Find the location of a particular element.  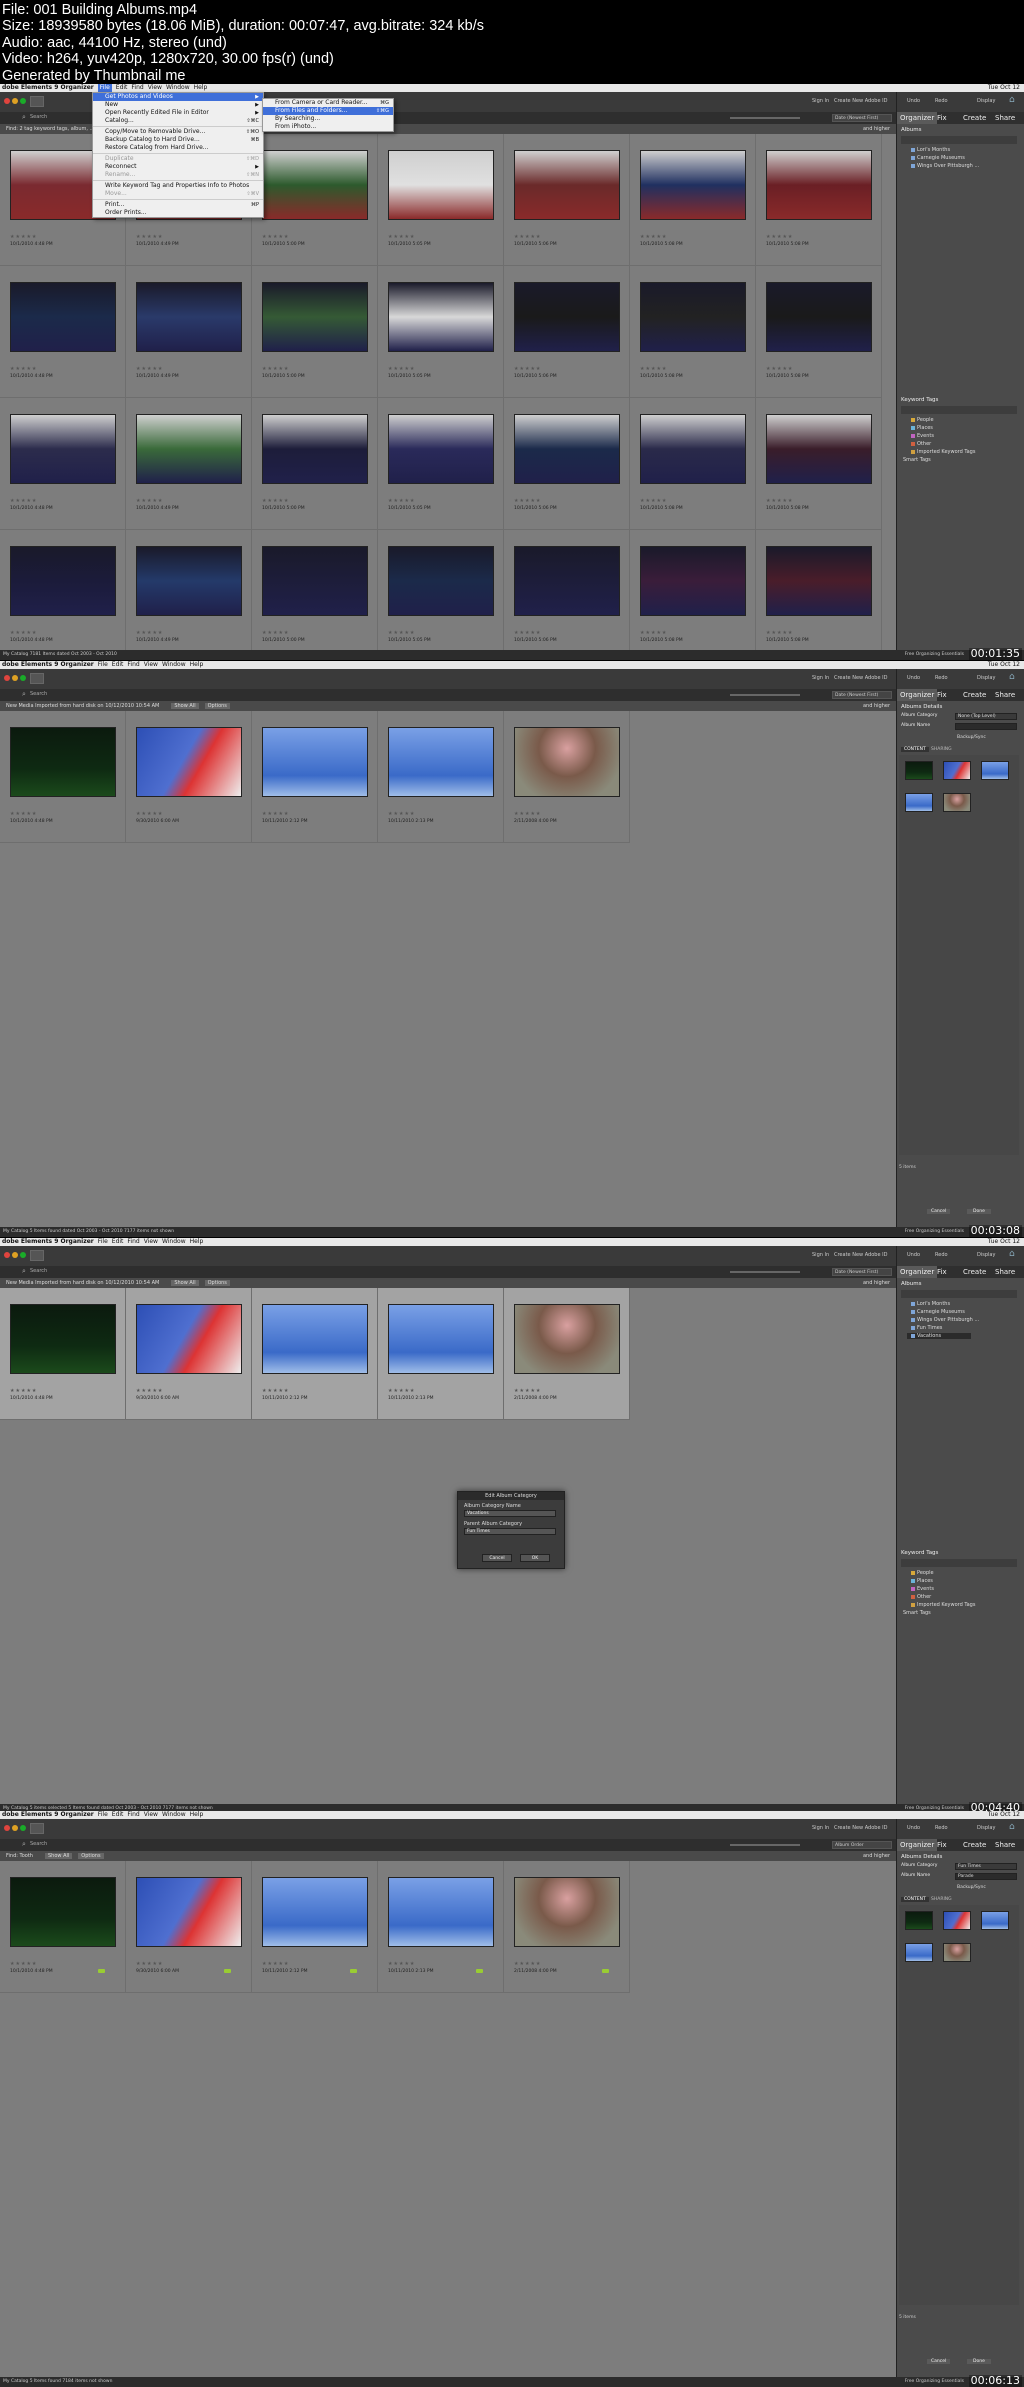

options-button: Options is located at coordinates (91, 1856).